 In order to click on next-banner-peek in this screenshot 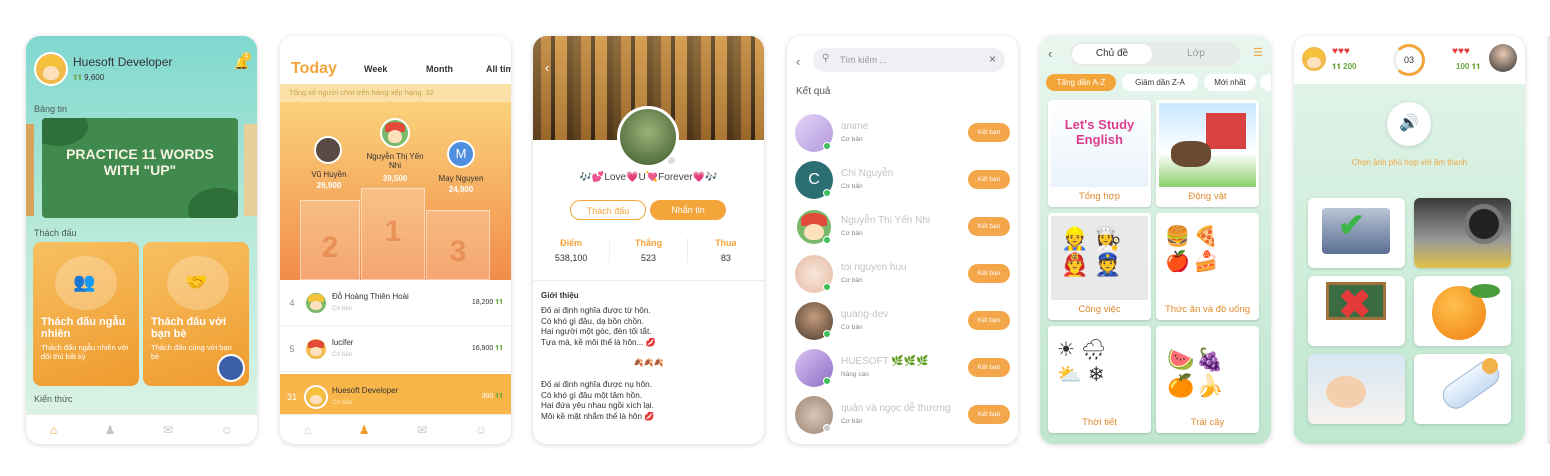, I will do `click(250, 170)`.